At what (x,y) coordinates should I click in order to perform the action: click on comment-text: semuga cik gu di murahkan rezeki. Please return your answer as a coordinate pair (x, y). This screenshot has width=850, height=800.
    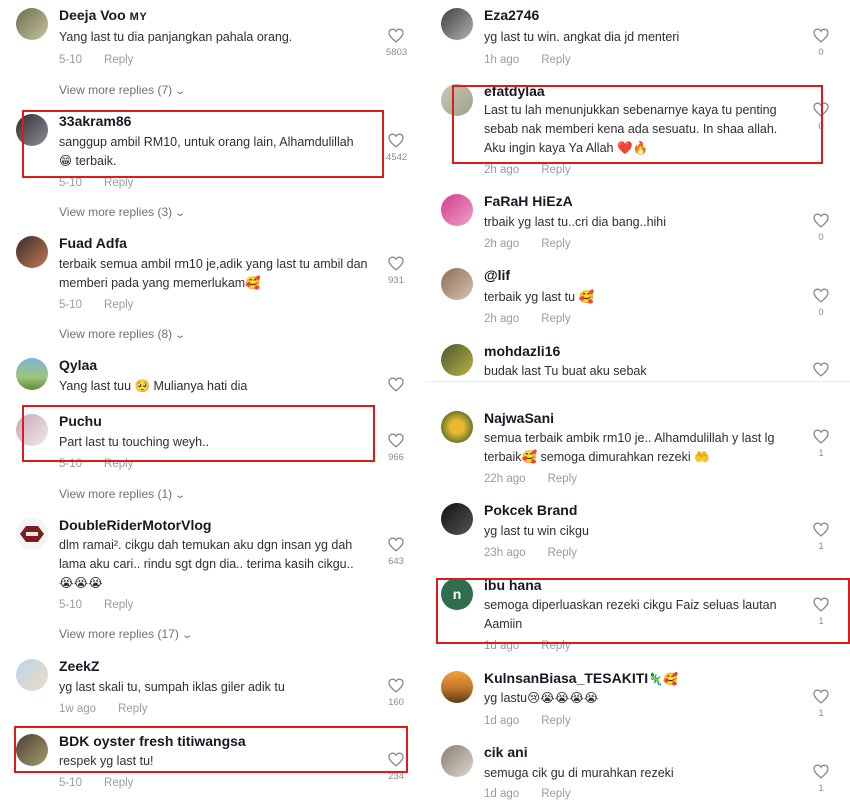
    Looking at the image, I should click on (579, 773).